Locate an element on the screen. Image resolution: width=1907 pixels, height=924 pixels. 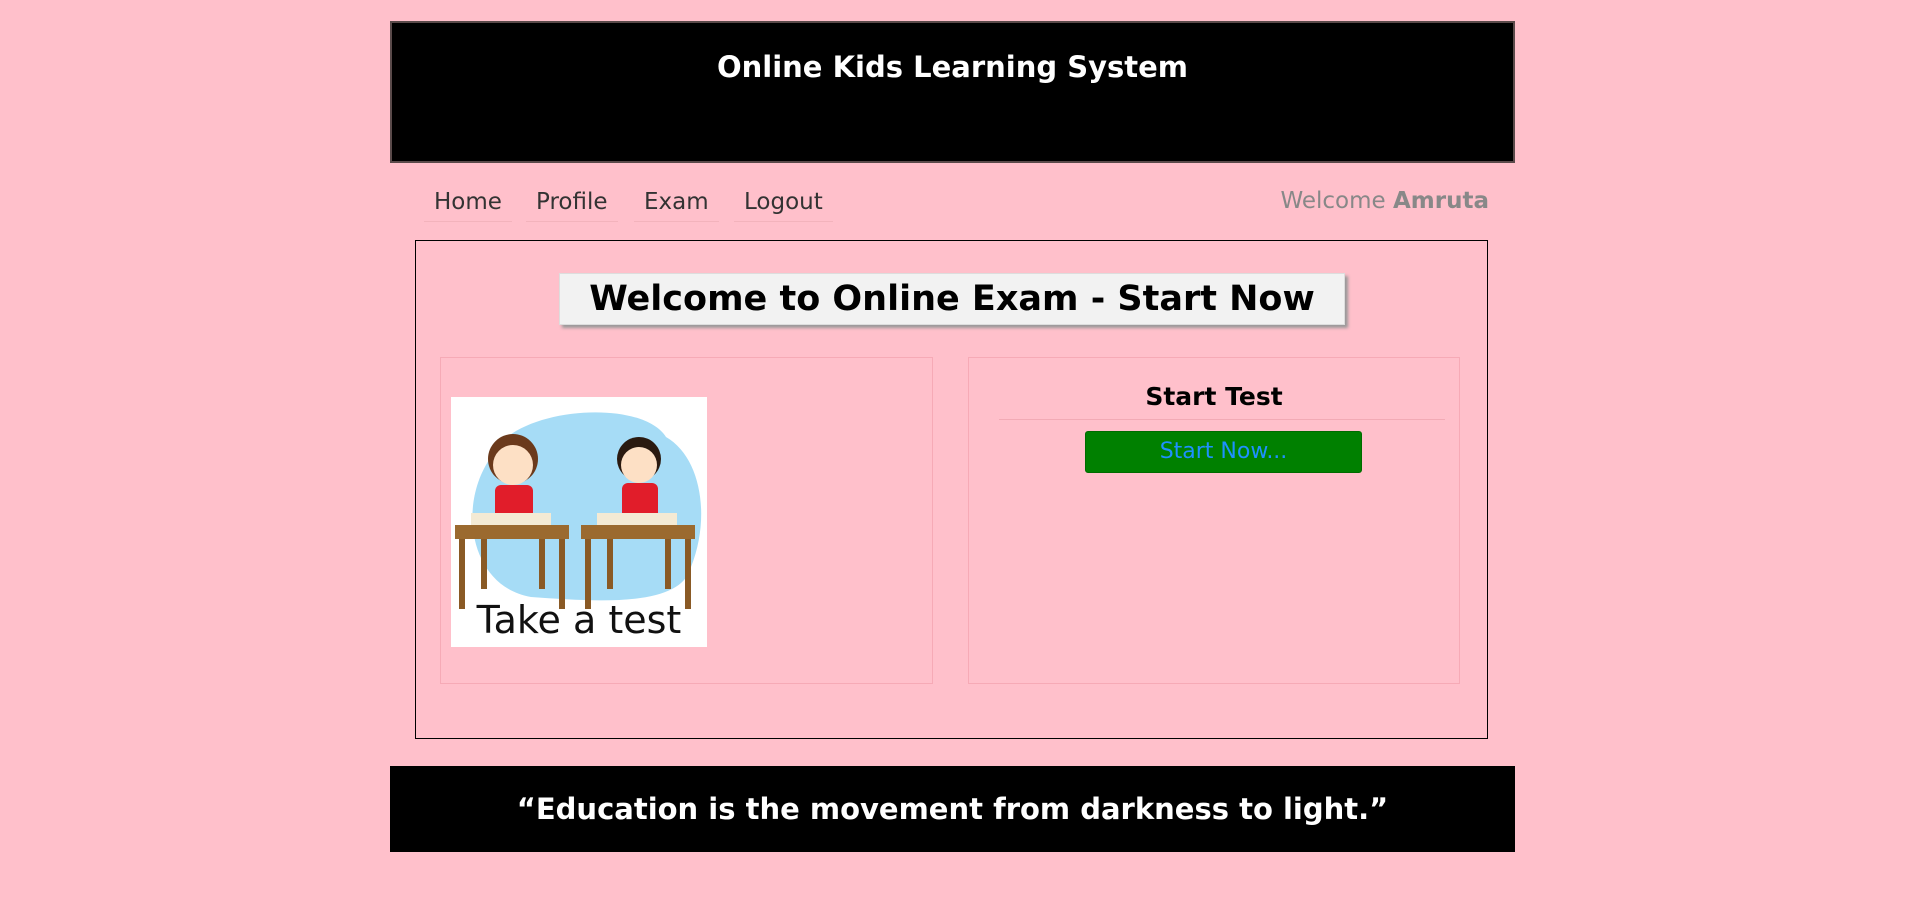
nav-item-home: Home is located at coordinates (468, 205).